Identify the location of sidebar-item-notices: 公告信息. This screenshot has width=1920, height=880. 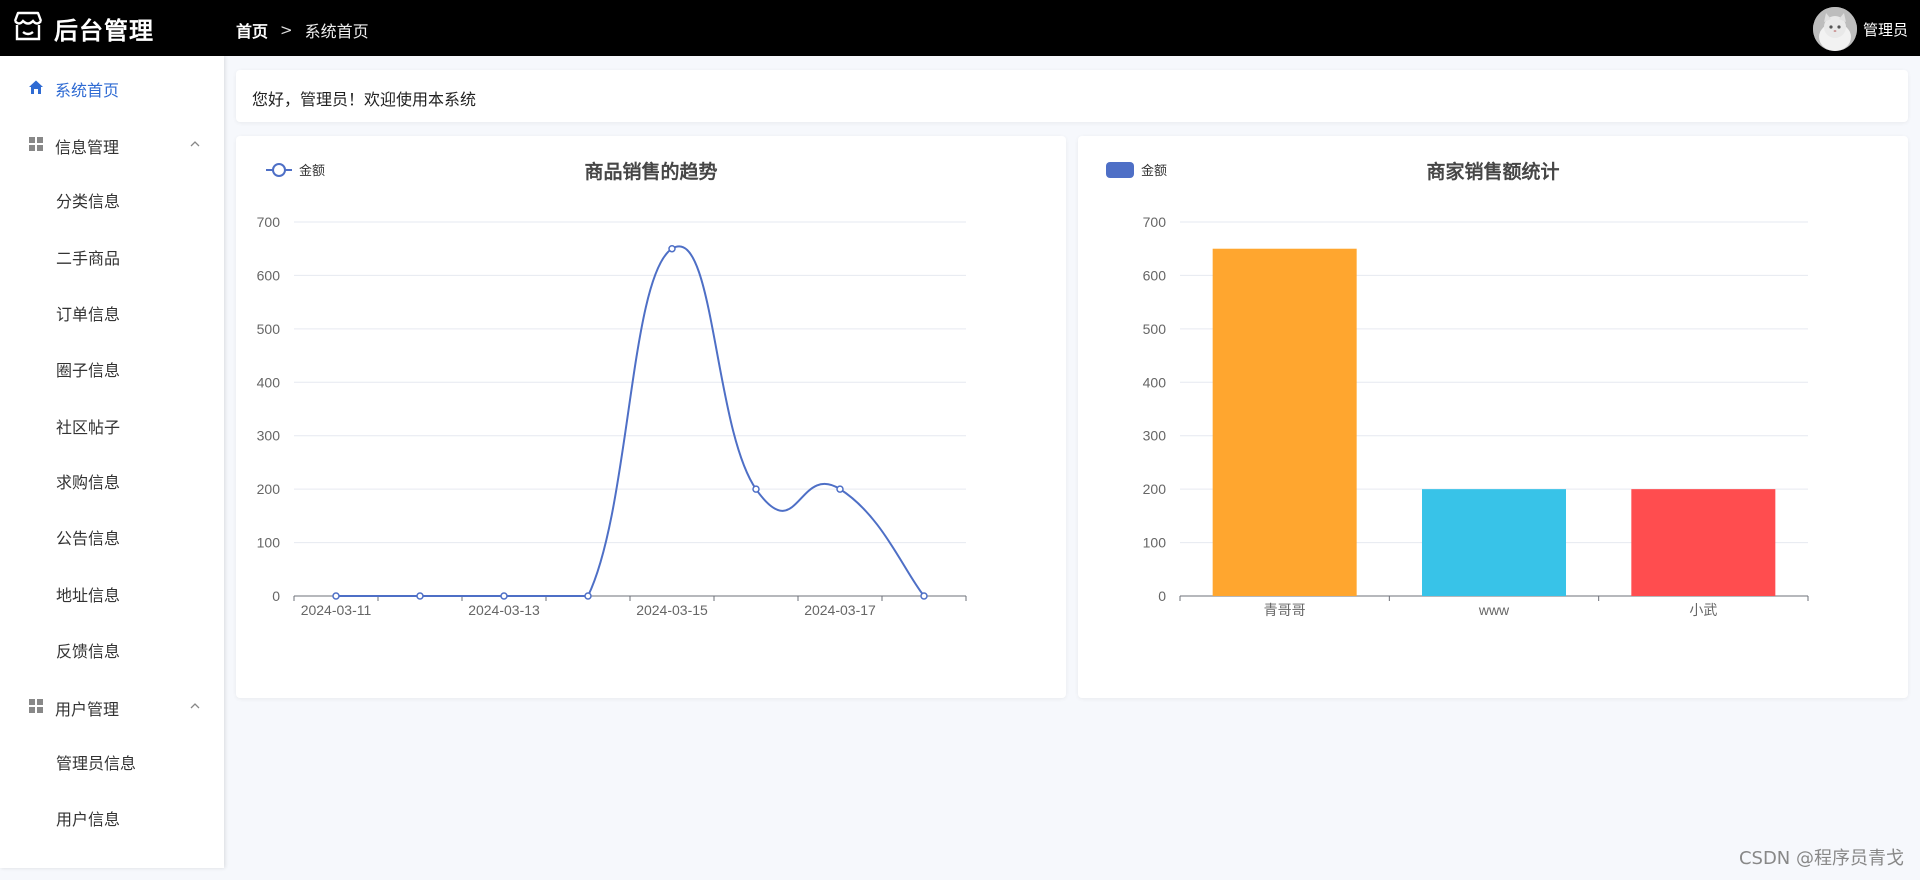
(112, 535).